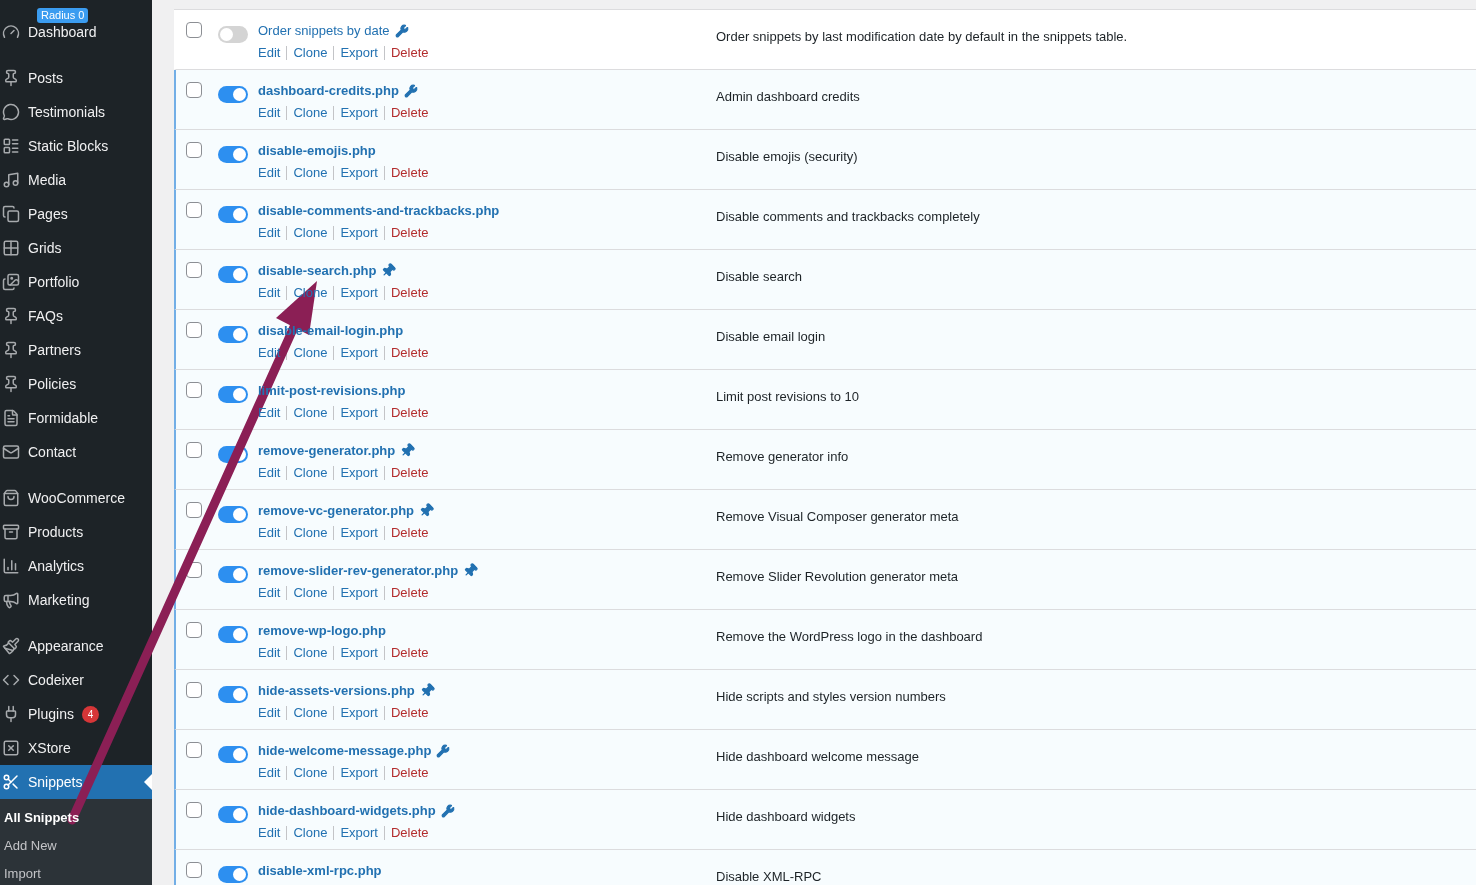 This screenshot has width=1476, height=885. I want to click on sidebar-item: Products, so click(76, 532).